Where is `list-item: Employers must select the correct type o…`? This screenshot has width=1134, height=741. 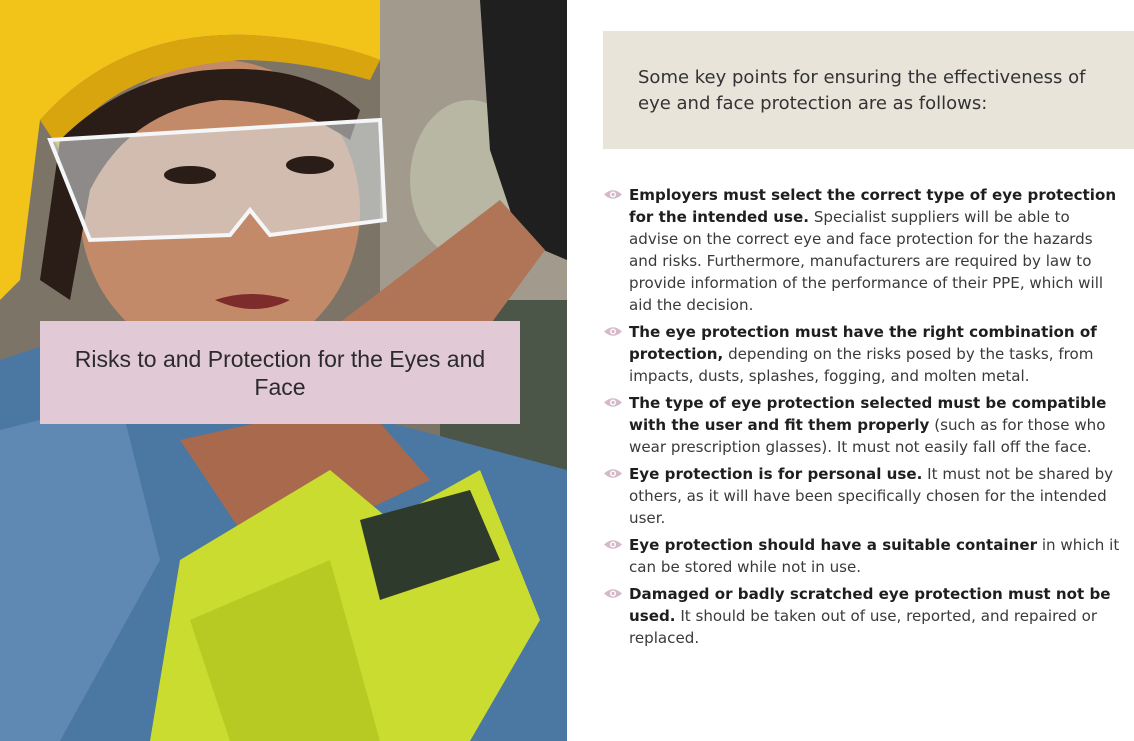
list-item: Employers must select the correct type o… is located at coordinates (863, 250).